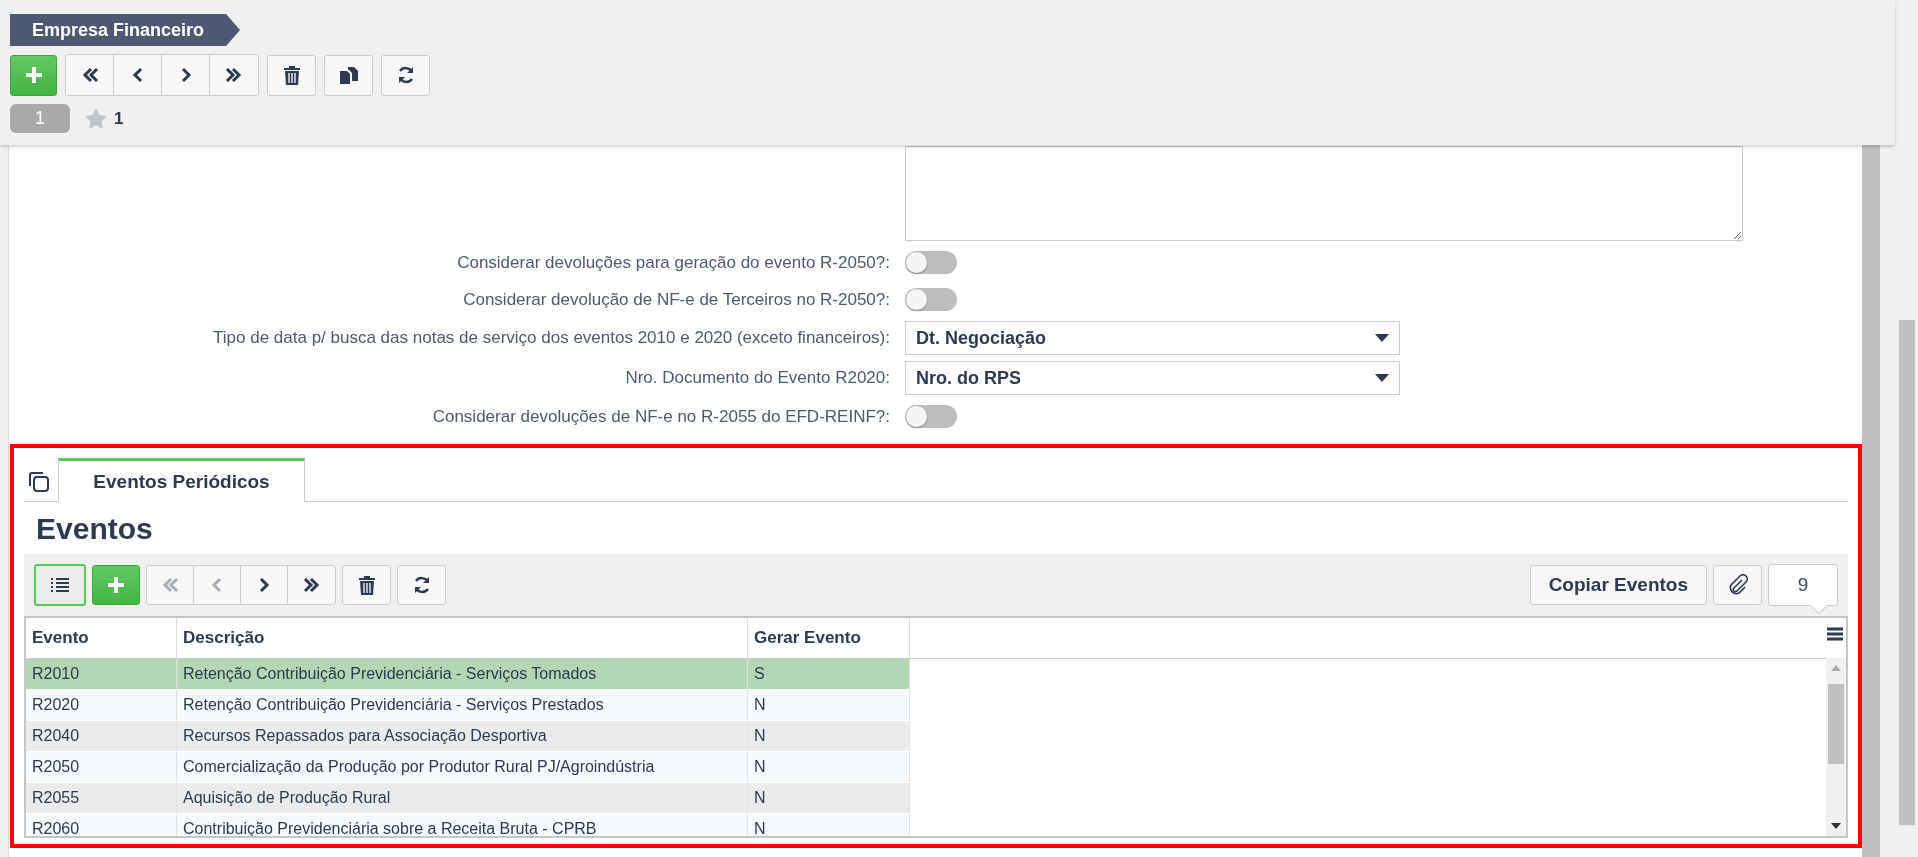  Describe the element at coordinates (40, 118) in the screenshot. I see `record-count-badge: 1` at that location.